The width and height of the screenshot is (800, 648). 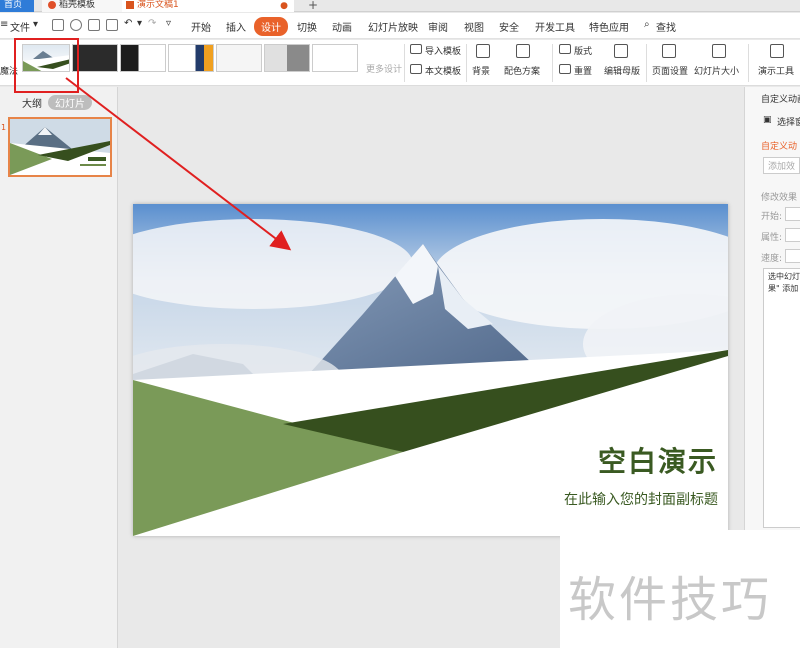 What do you see at coordinates (781, 165) in the screenshot?
I see `add-effect-button: 添加效` at bounding box center [781, 165].